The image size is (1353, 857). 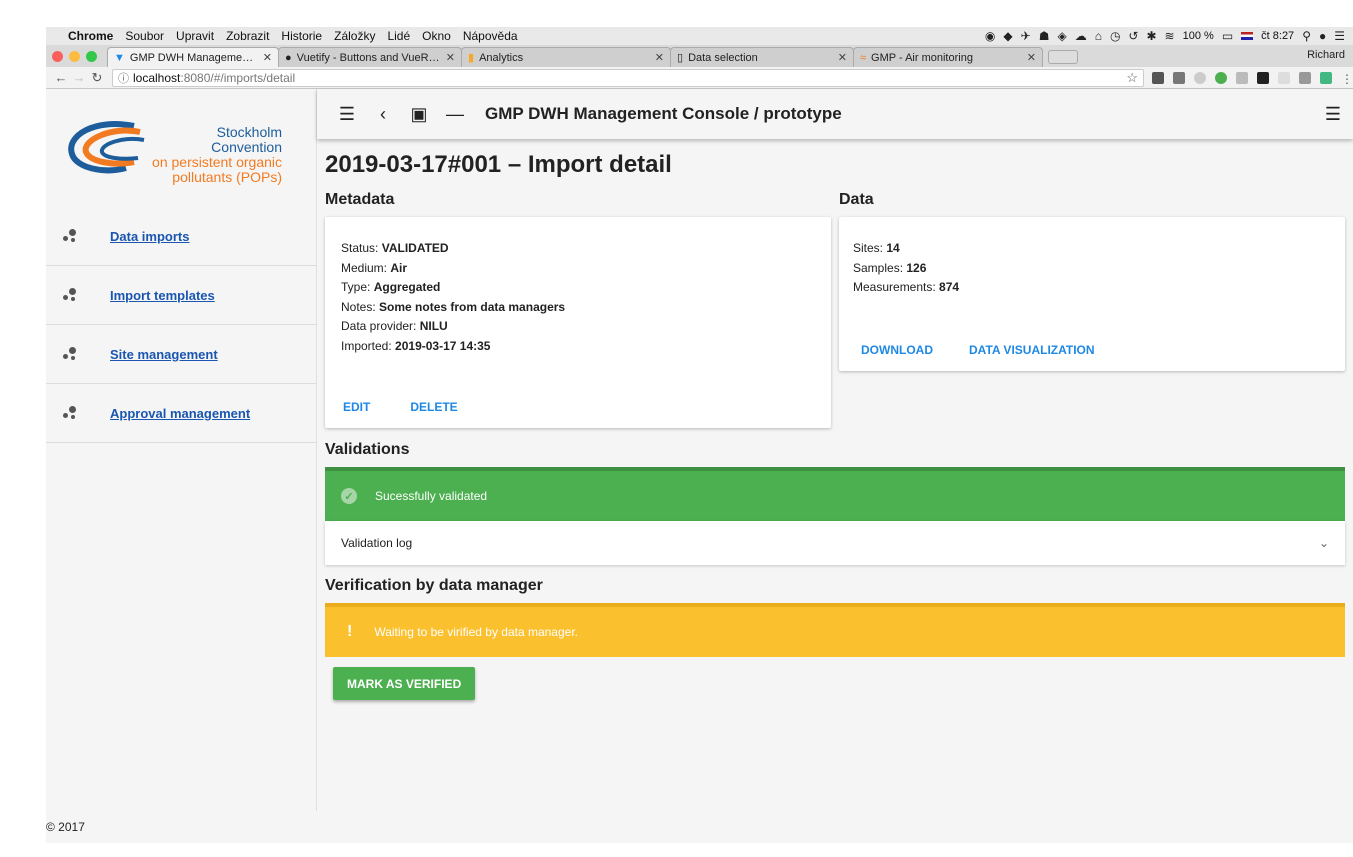 I want to click on bluetooth-icon: ✱, so click(x=1151, y=36).